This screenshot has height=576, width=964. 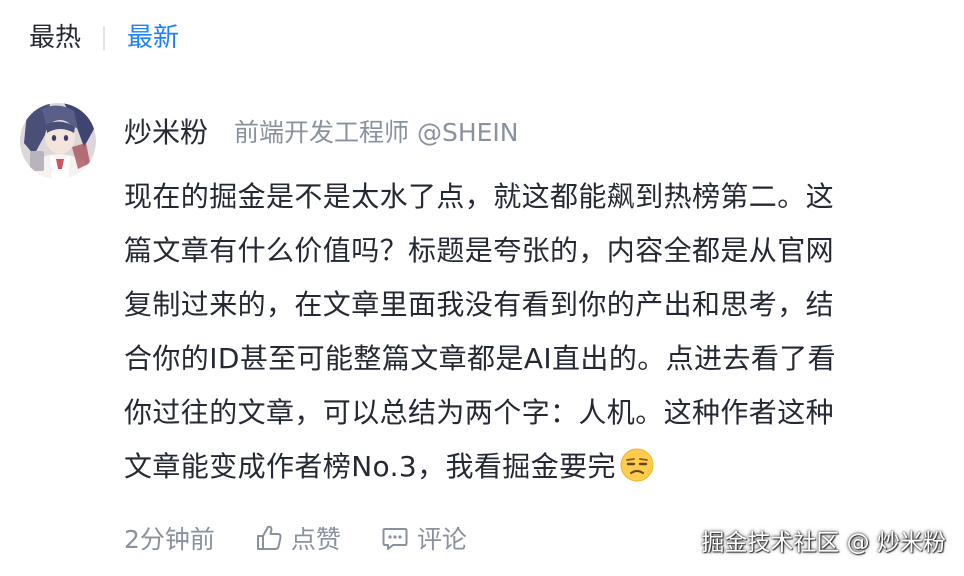 What do you see at coordinates (823, 543) in the screenshot?
I see `watermark: 掘金技术社区 @ 炒米粉` at bounding box center [823, 543].